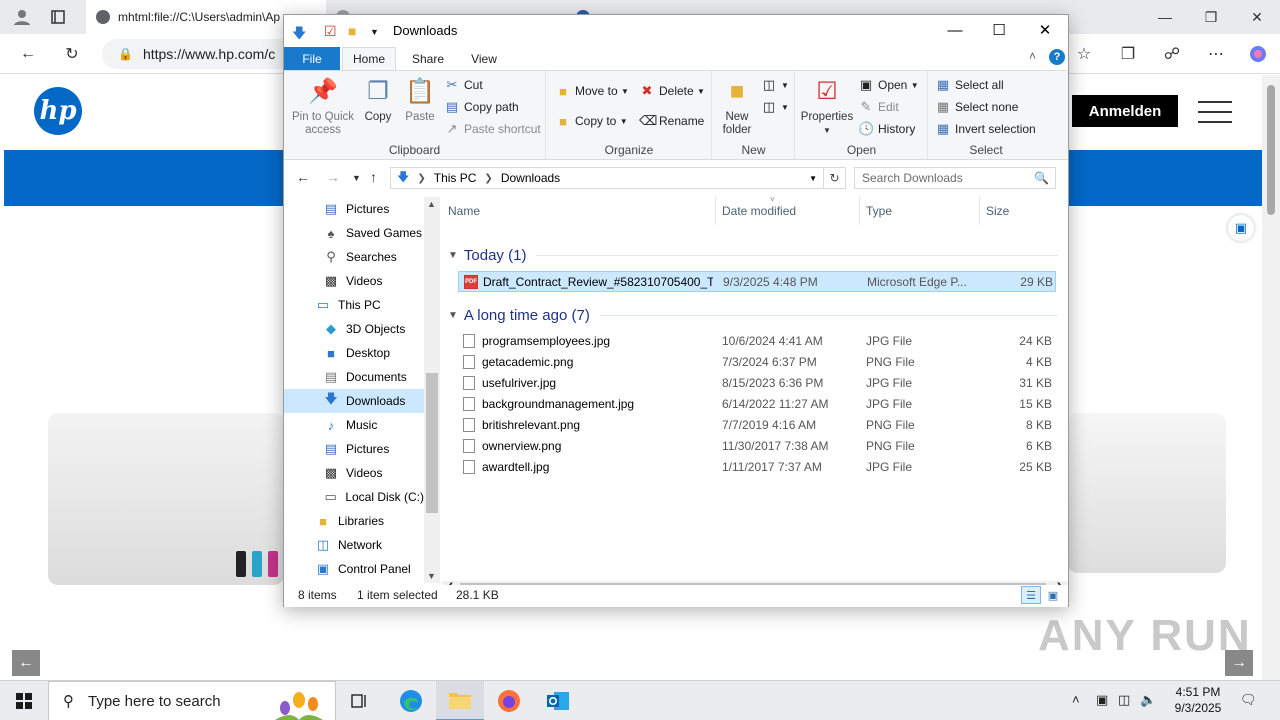 The image size is (1280, 720). I want to click on path-dropdown-icon: ▼, so click(813, 178).